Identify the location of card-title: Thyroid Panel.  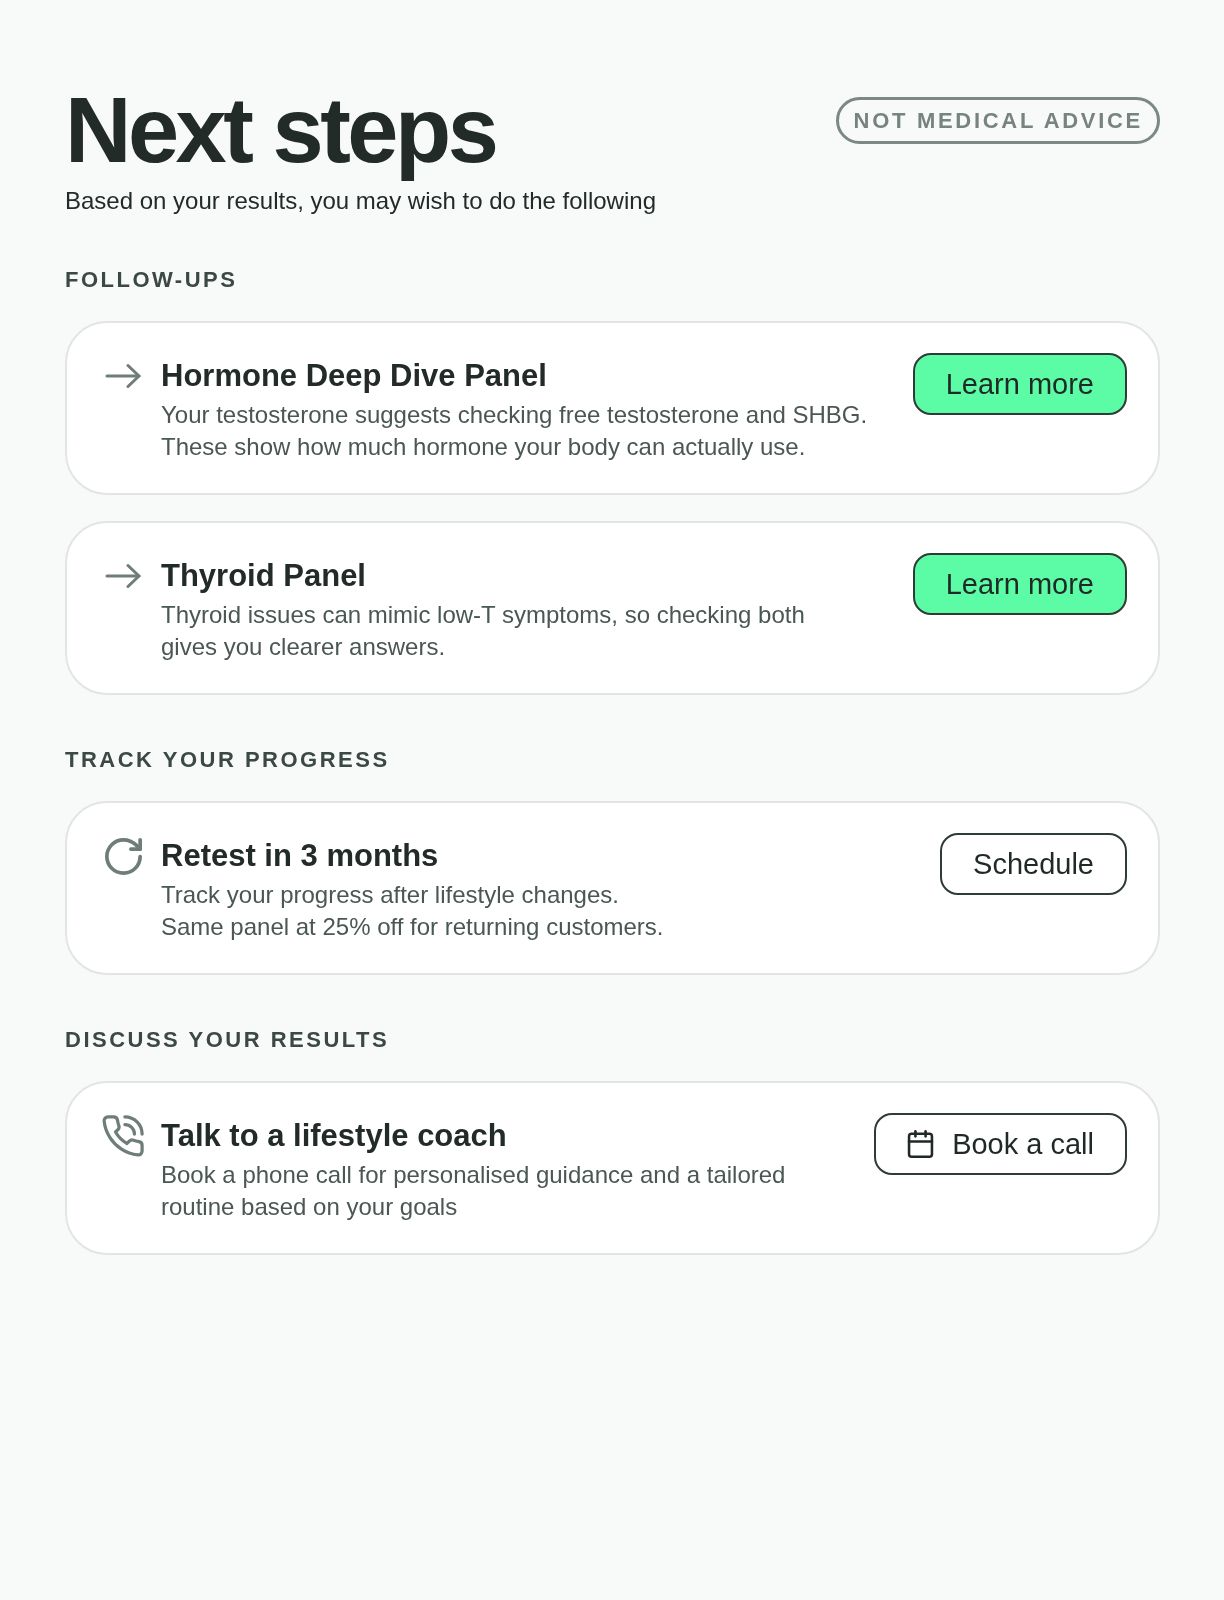
(264, 576).